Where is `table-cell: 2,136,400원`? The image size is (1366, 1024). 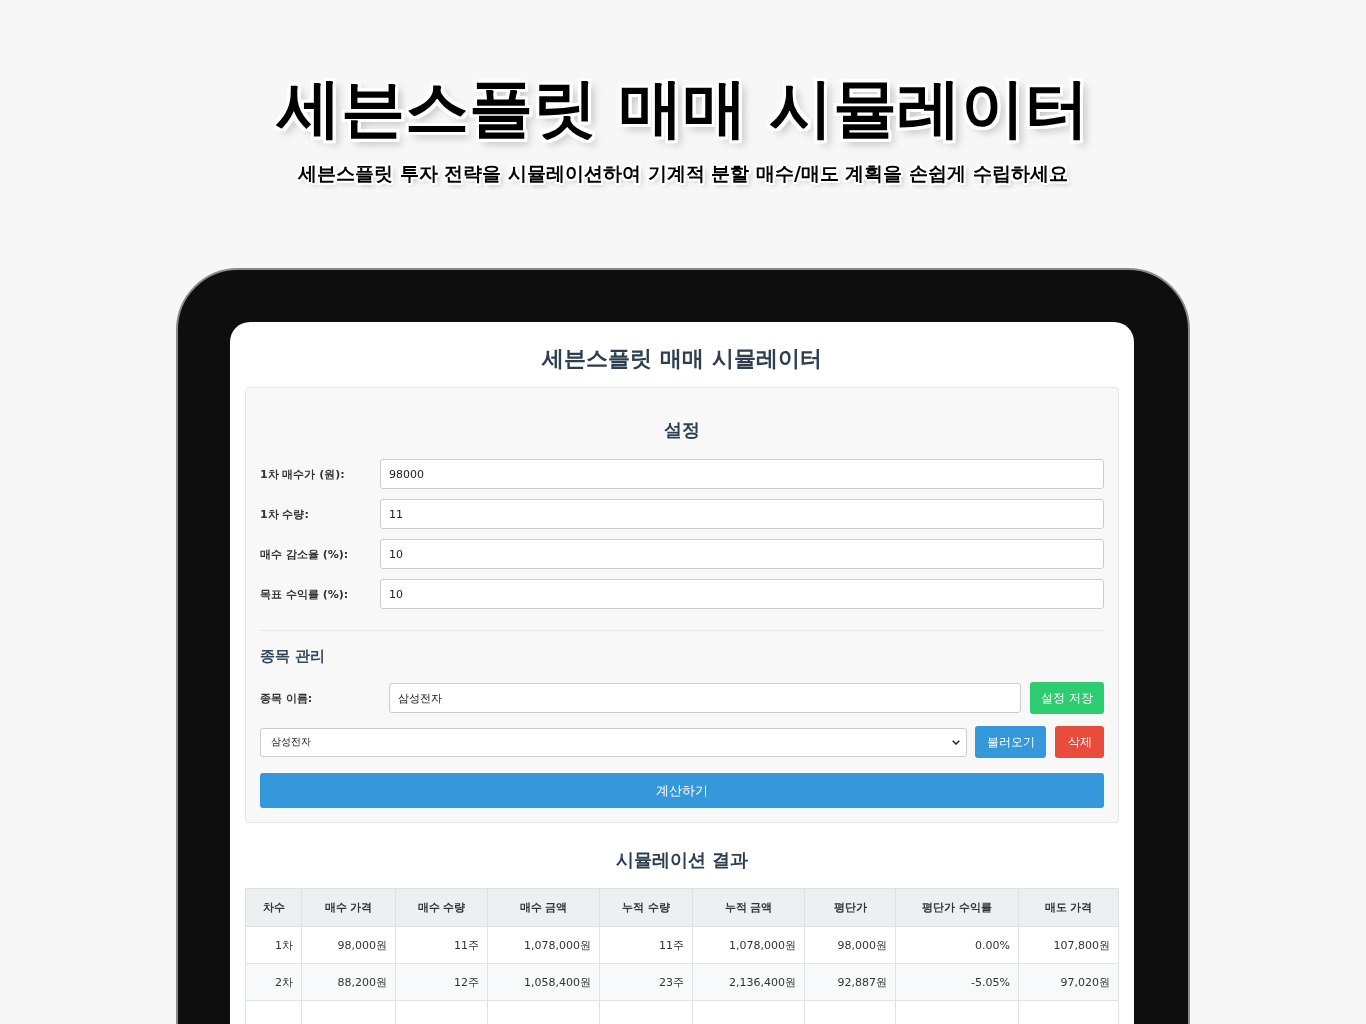
table-cell: 2,136,400원 is located at coordinates (748, 982).